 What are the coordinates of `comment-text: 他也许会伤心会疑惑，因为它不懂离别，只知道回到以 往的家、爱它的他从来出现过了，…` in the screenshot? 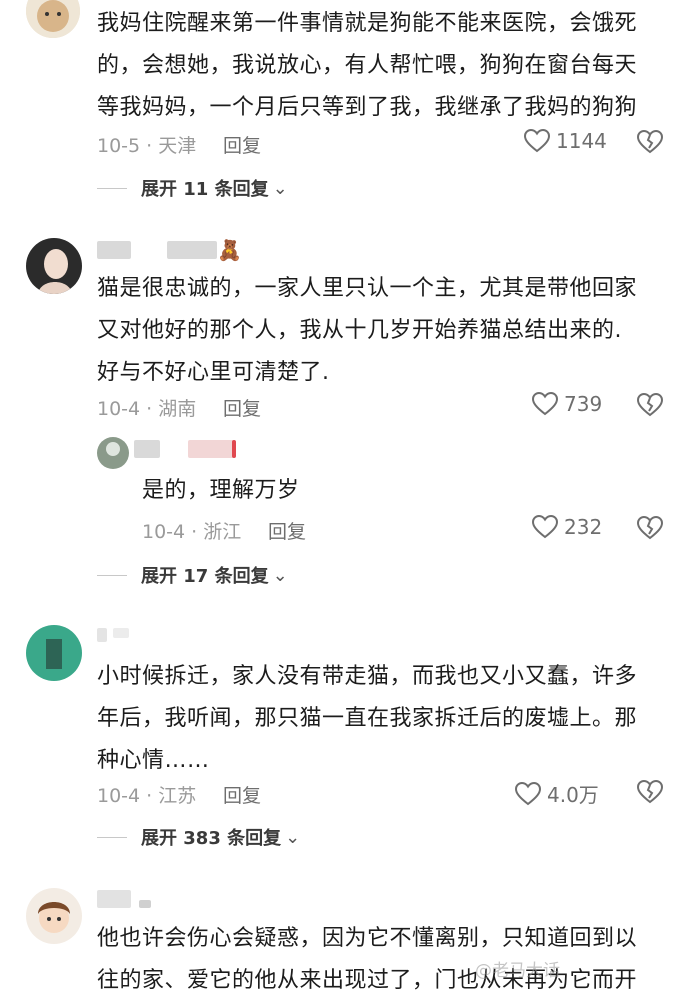 It's located at (367, 959).